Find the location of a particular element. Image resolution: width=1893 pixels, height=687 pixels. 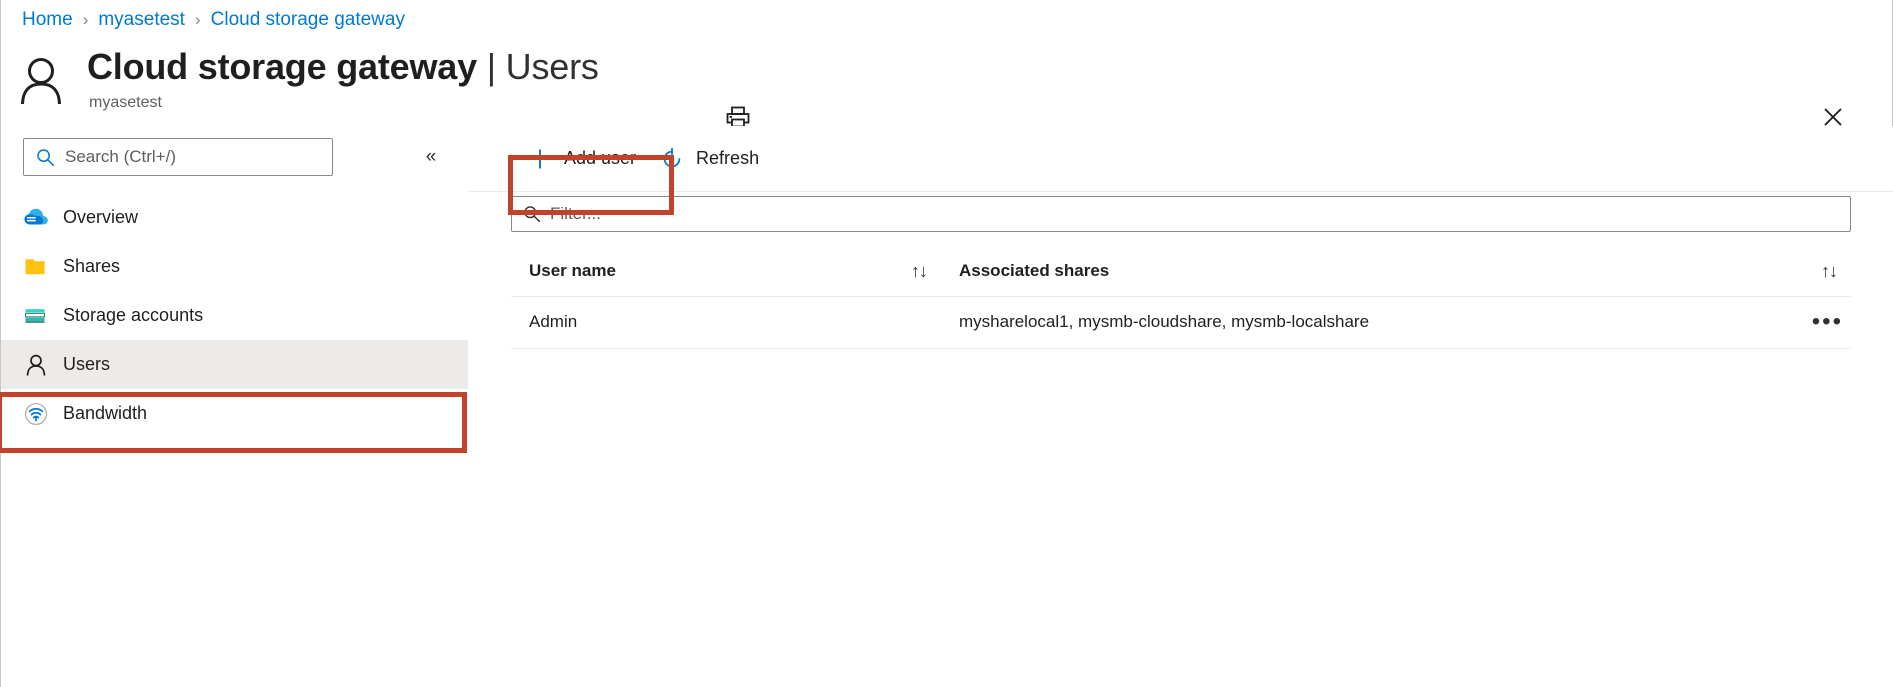

cell-user-name: Admin is located at coordinates (726, 322).